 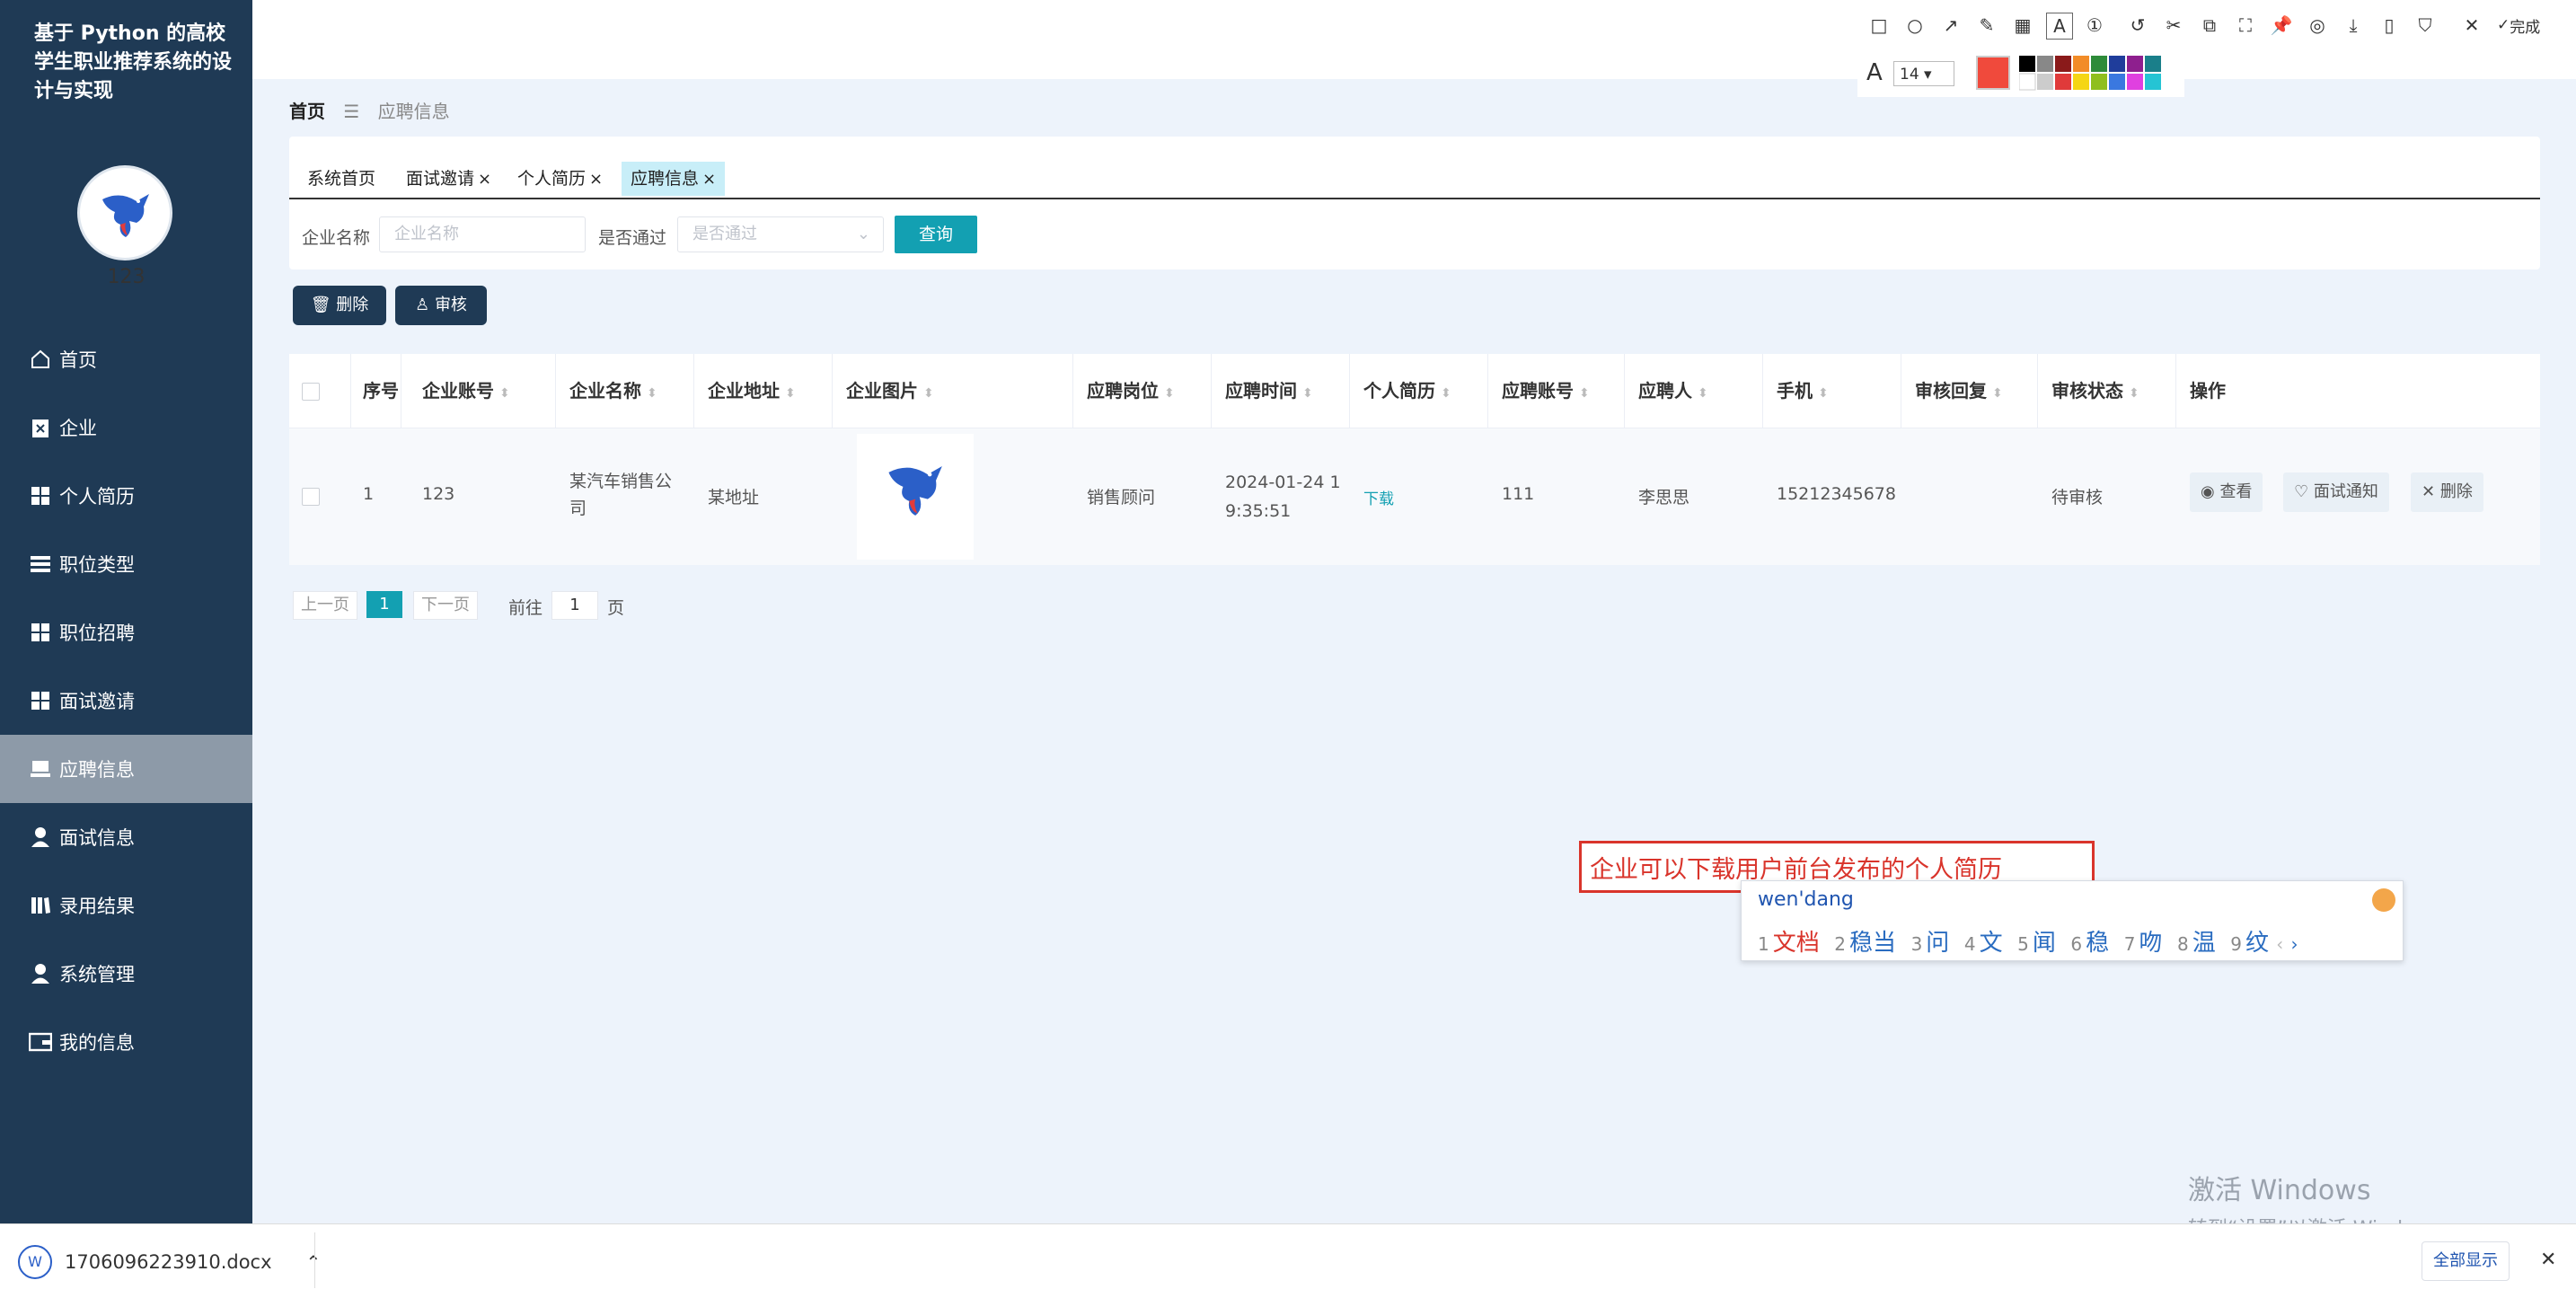 What do you see at coordinates (126, 769) in the screenshot?
I see `sidebar-item-application-info: 应聘信息` at bounding box center [126, 769].